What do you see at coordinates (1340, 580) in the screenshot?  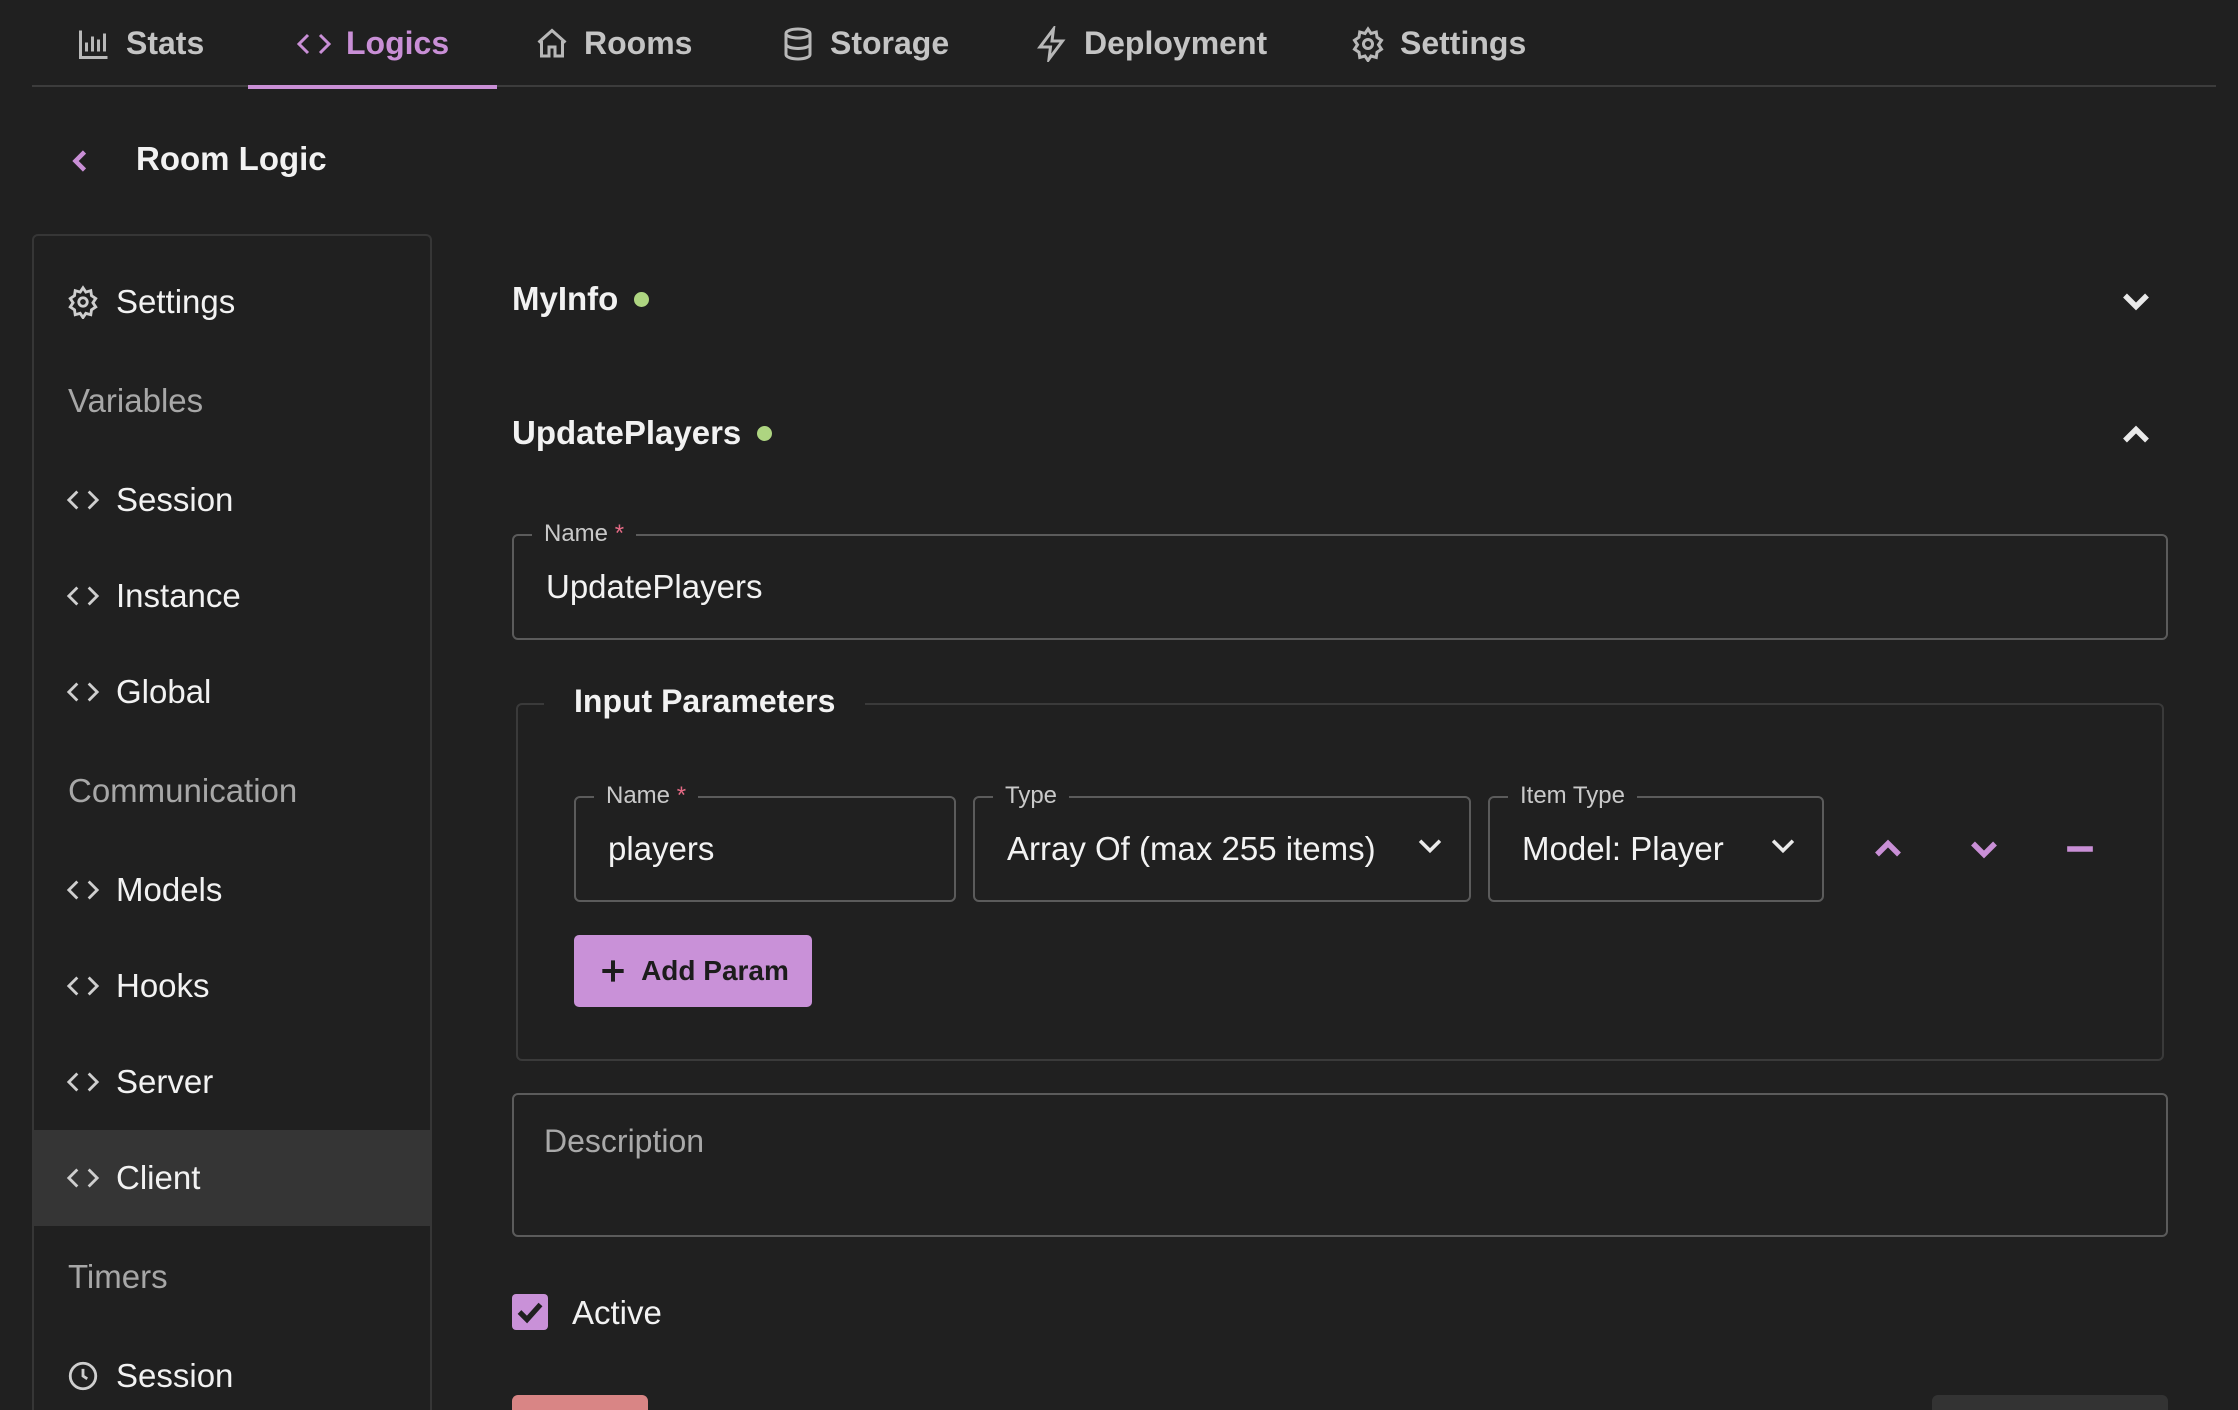 I see `logic-name-field: Name * UpdatePlayers` at bounding box center [1340, 580].